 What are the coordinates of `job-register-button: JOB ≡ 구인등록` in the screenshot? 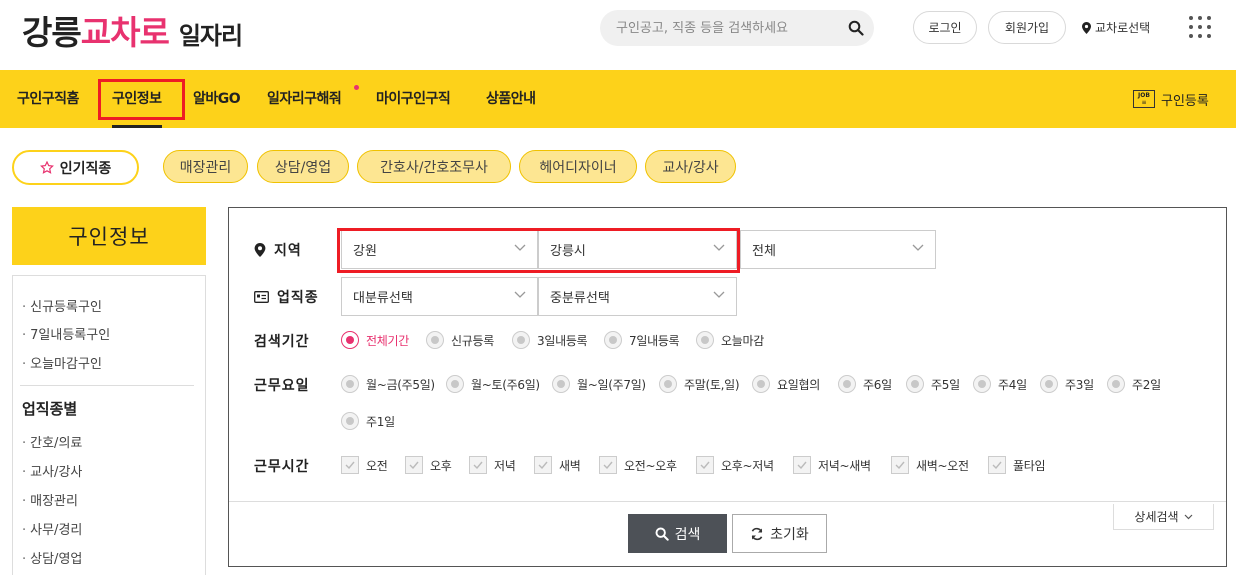 It's located at (1171, 99).